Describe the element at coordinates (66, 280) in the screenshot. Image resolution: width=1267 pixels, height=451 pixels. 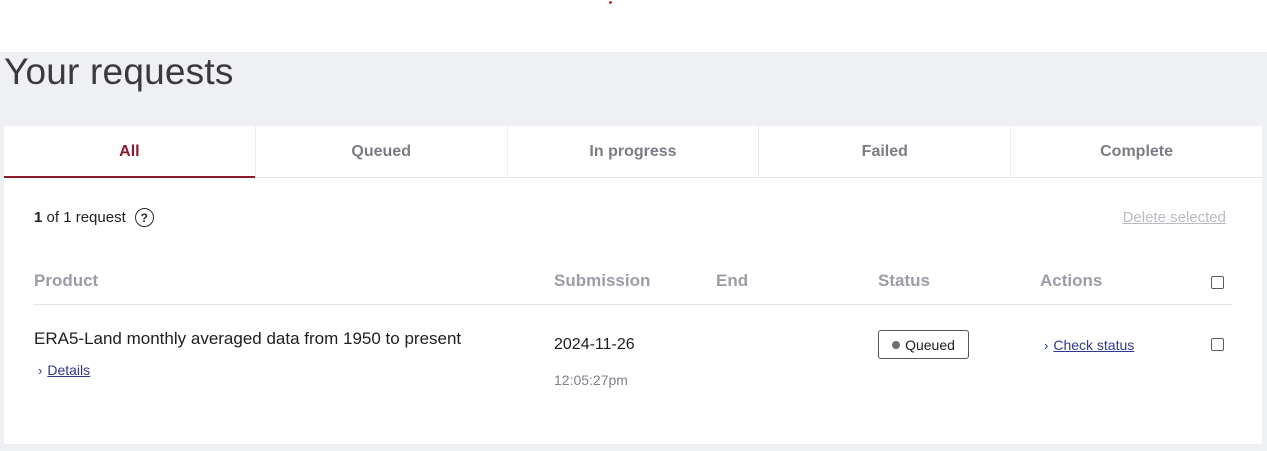
I see `header-product: Product` at that location.